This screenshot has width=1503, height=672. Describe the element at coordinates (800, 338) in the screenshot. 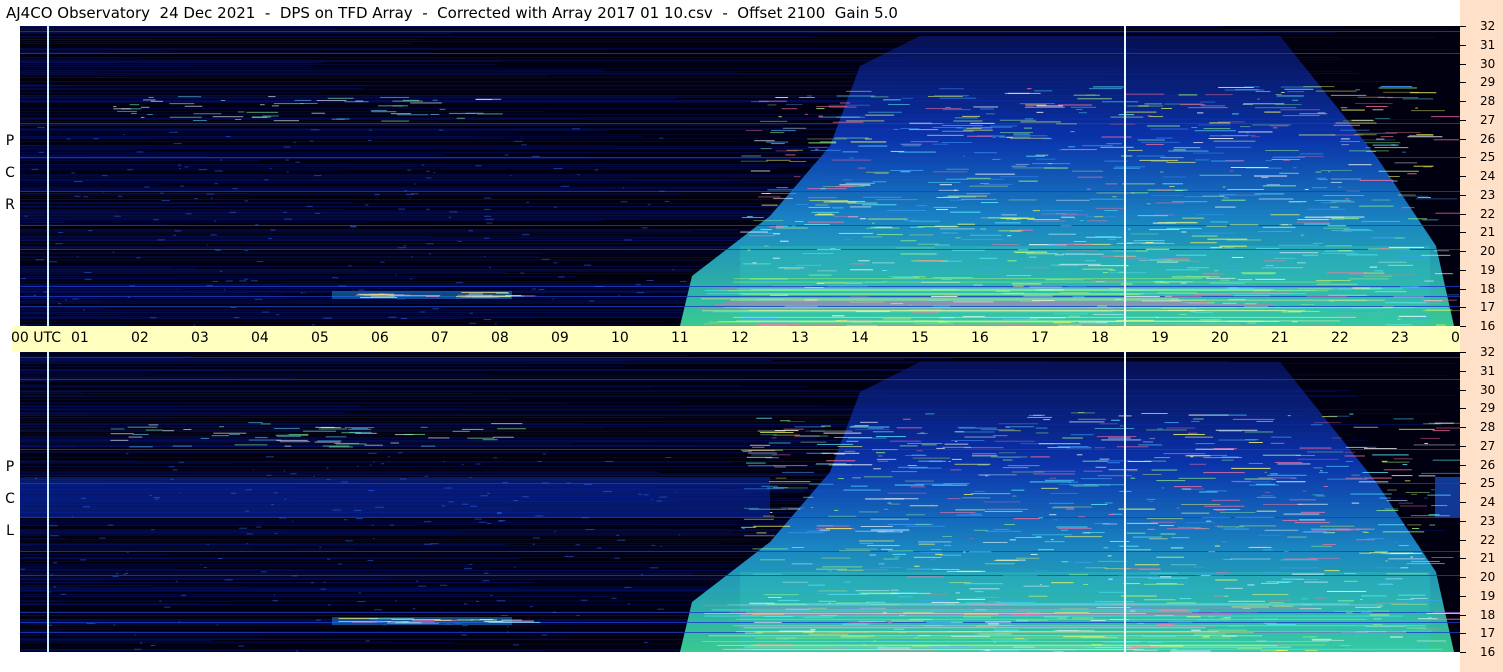

I see `time-tick-label: 13` at that location.